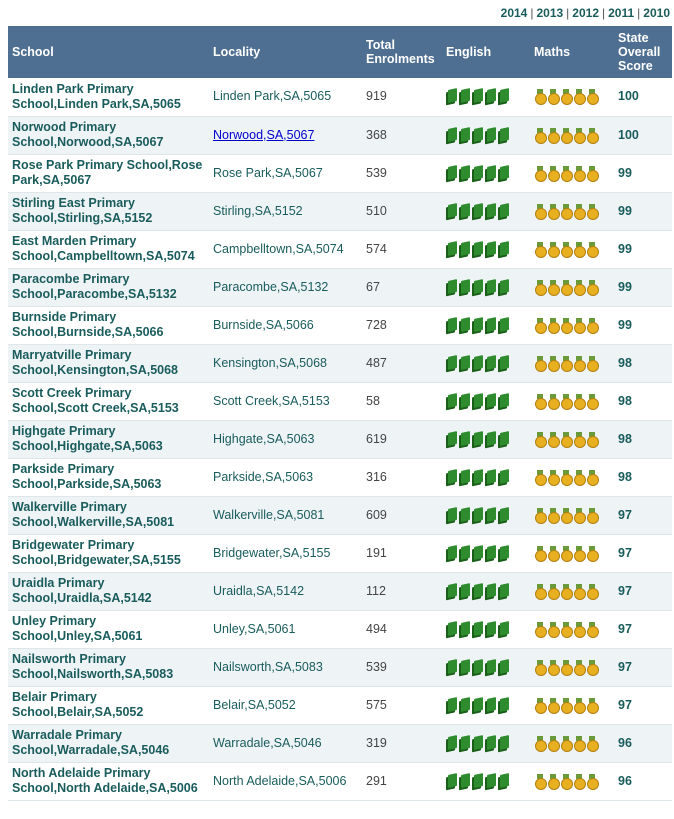  I want to click on locality: Paracombe,SA,5132, so click(285, 287).